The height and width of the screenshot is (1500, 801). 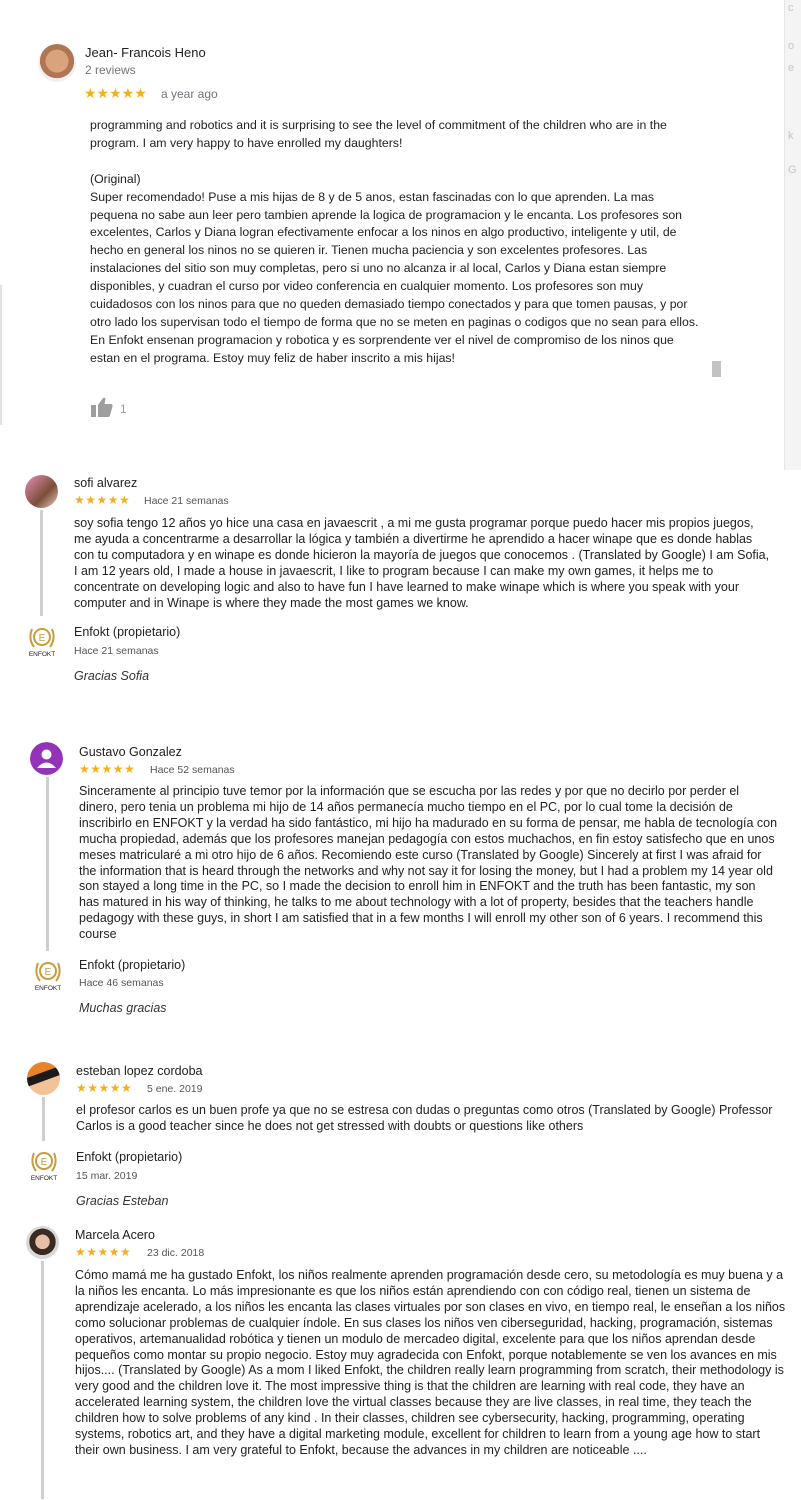 I want to click on left-edge-mark, so click(x=1, y=355).